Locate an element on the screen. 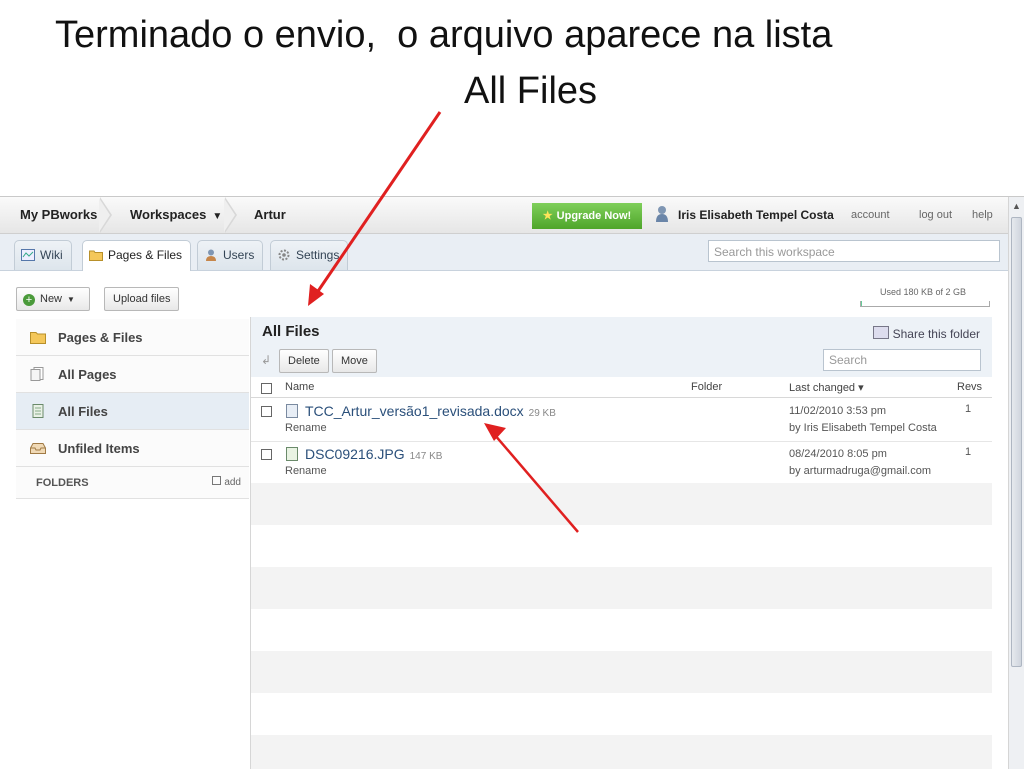 This screenshot has width=1024, height=769. storage-usage-text: Used 180 KB of 2 GB is located at coordinates (923, 292).